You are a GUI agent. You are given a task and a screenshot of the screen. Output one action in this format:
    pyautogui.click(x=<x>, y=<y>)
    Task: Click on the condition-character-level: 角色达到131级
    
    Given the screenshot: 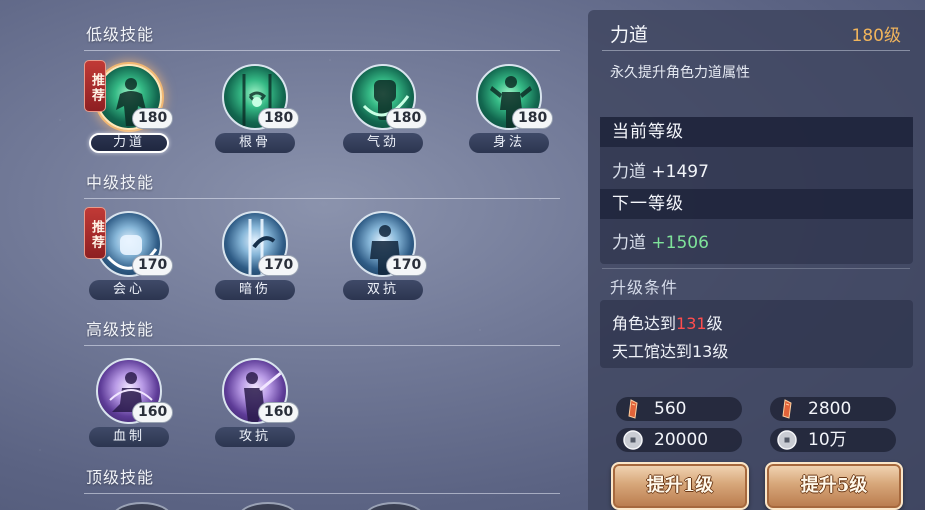 What is the action you would take?
    pyautogui.click(x=667, y=322)
    